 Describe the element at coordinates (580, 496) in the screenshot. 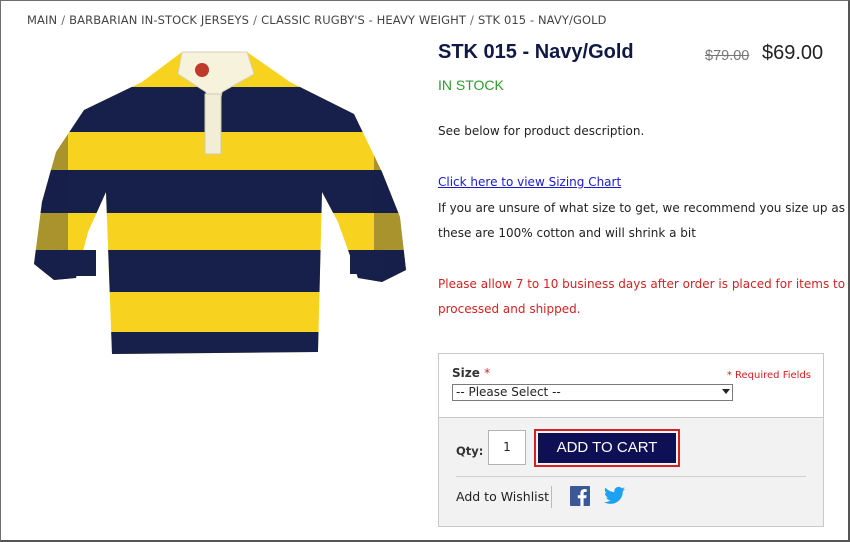

I see `facebook-icon` at that location.